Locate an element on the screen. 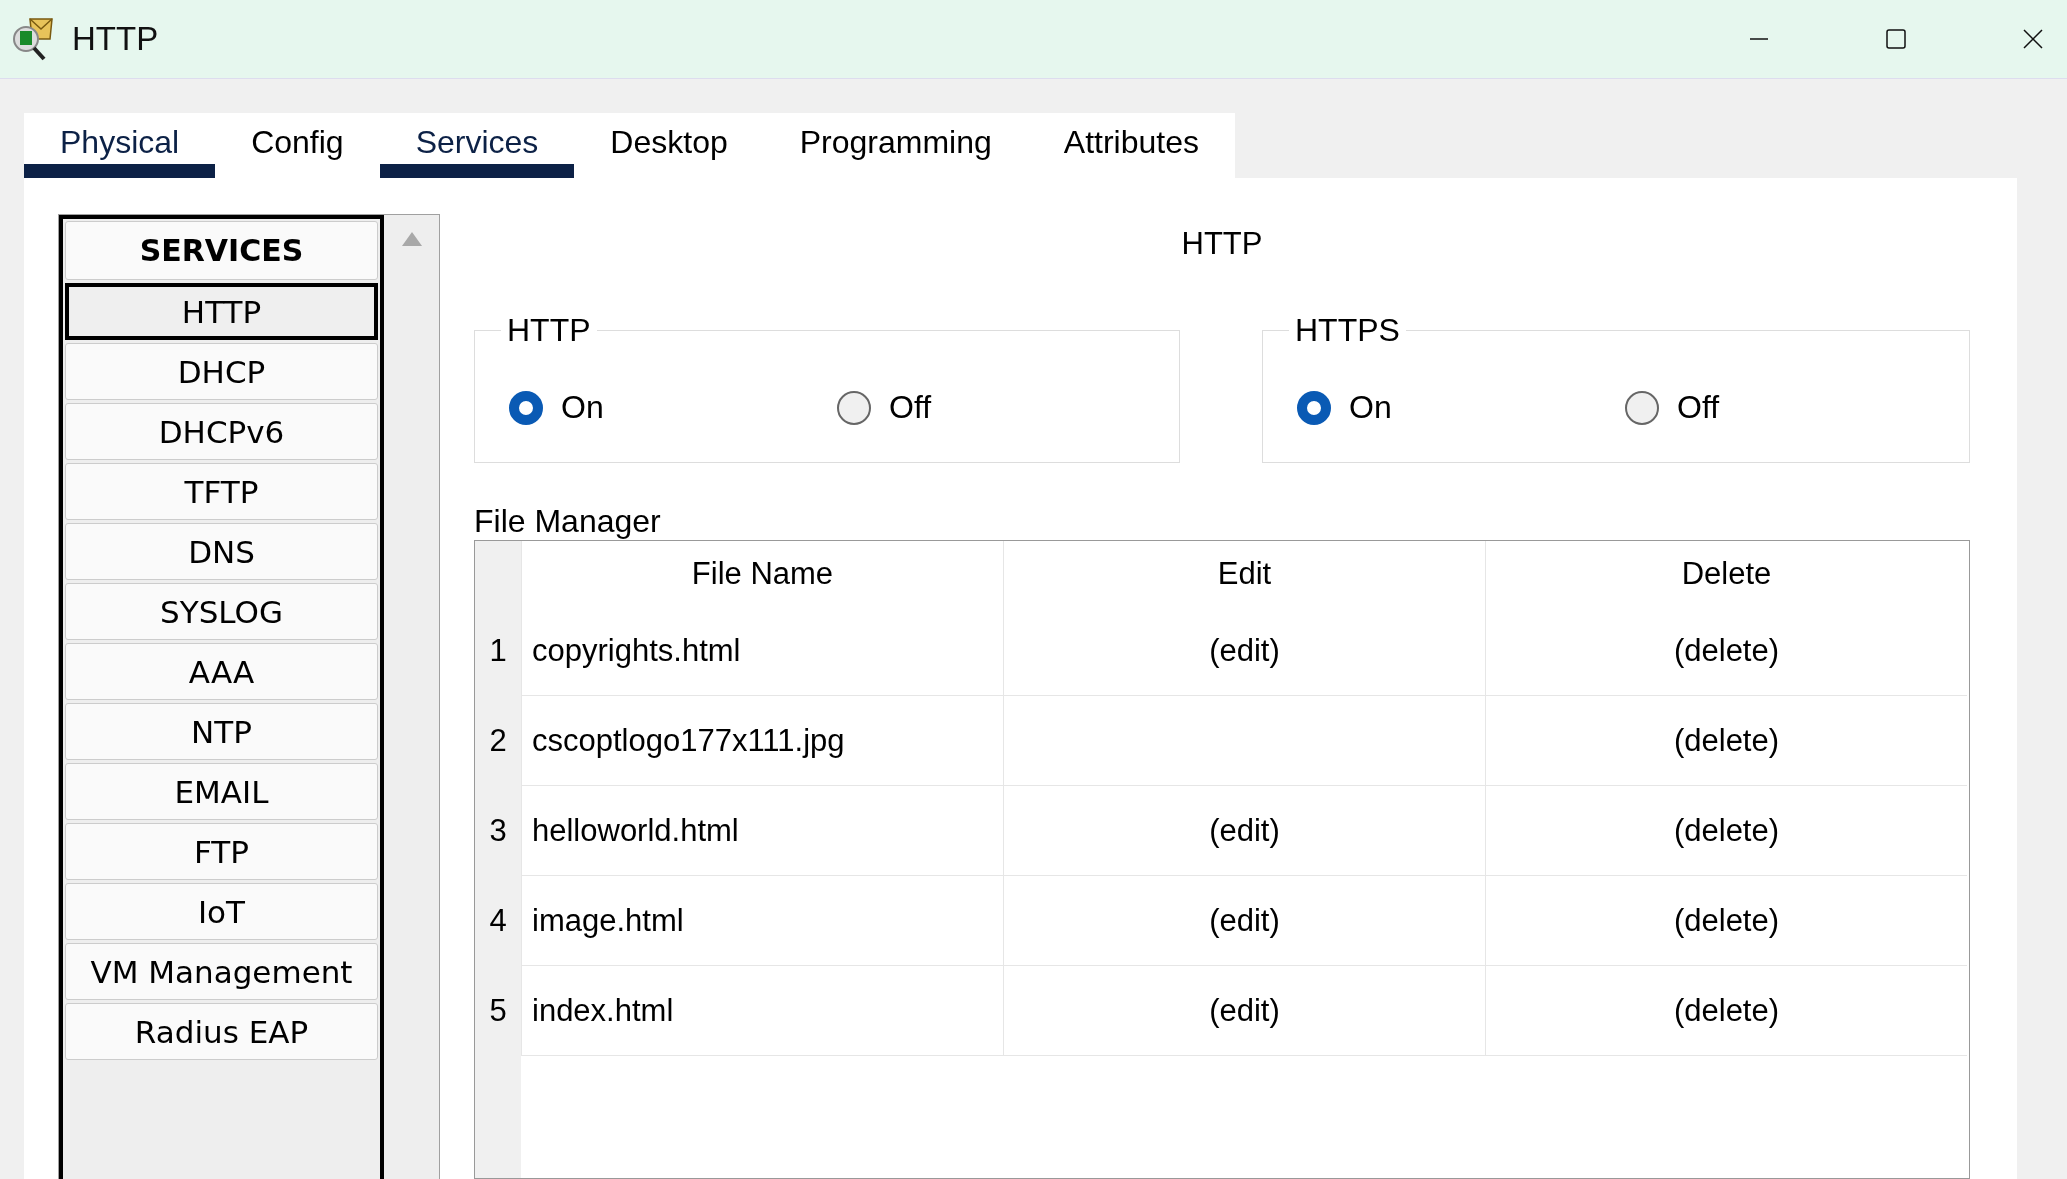  maximize-icon is located at coordinates (1896, 39).